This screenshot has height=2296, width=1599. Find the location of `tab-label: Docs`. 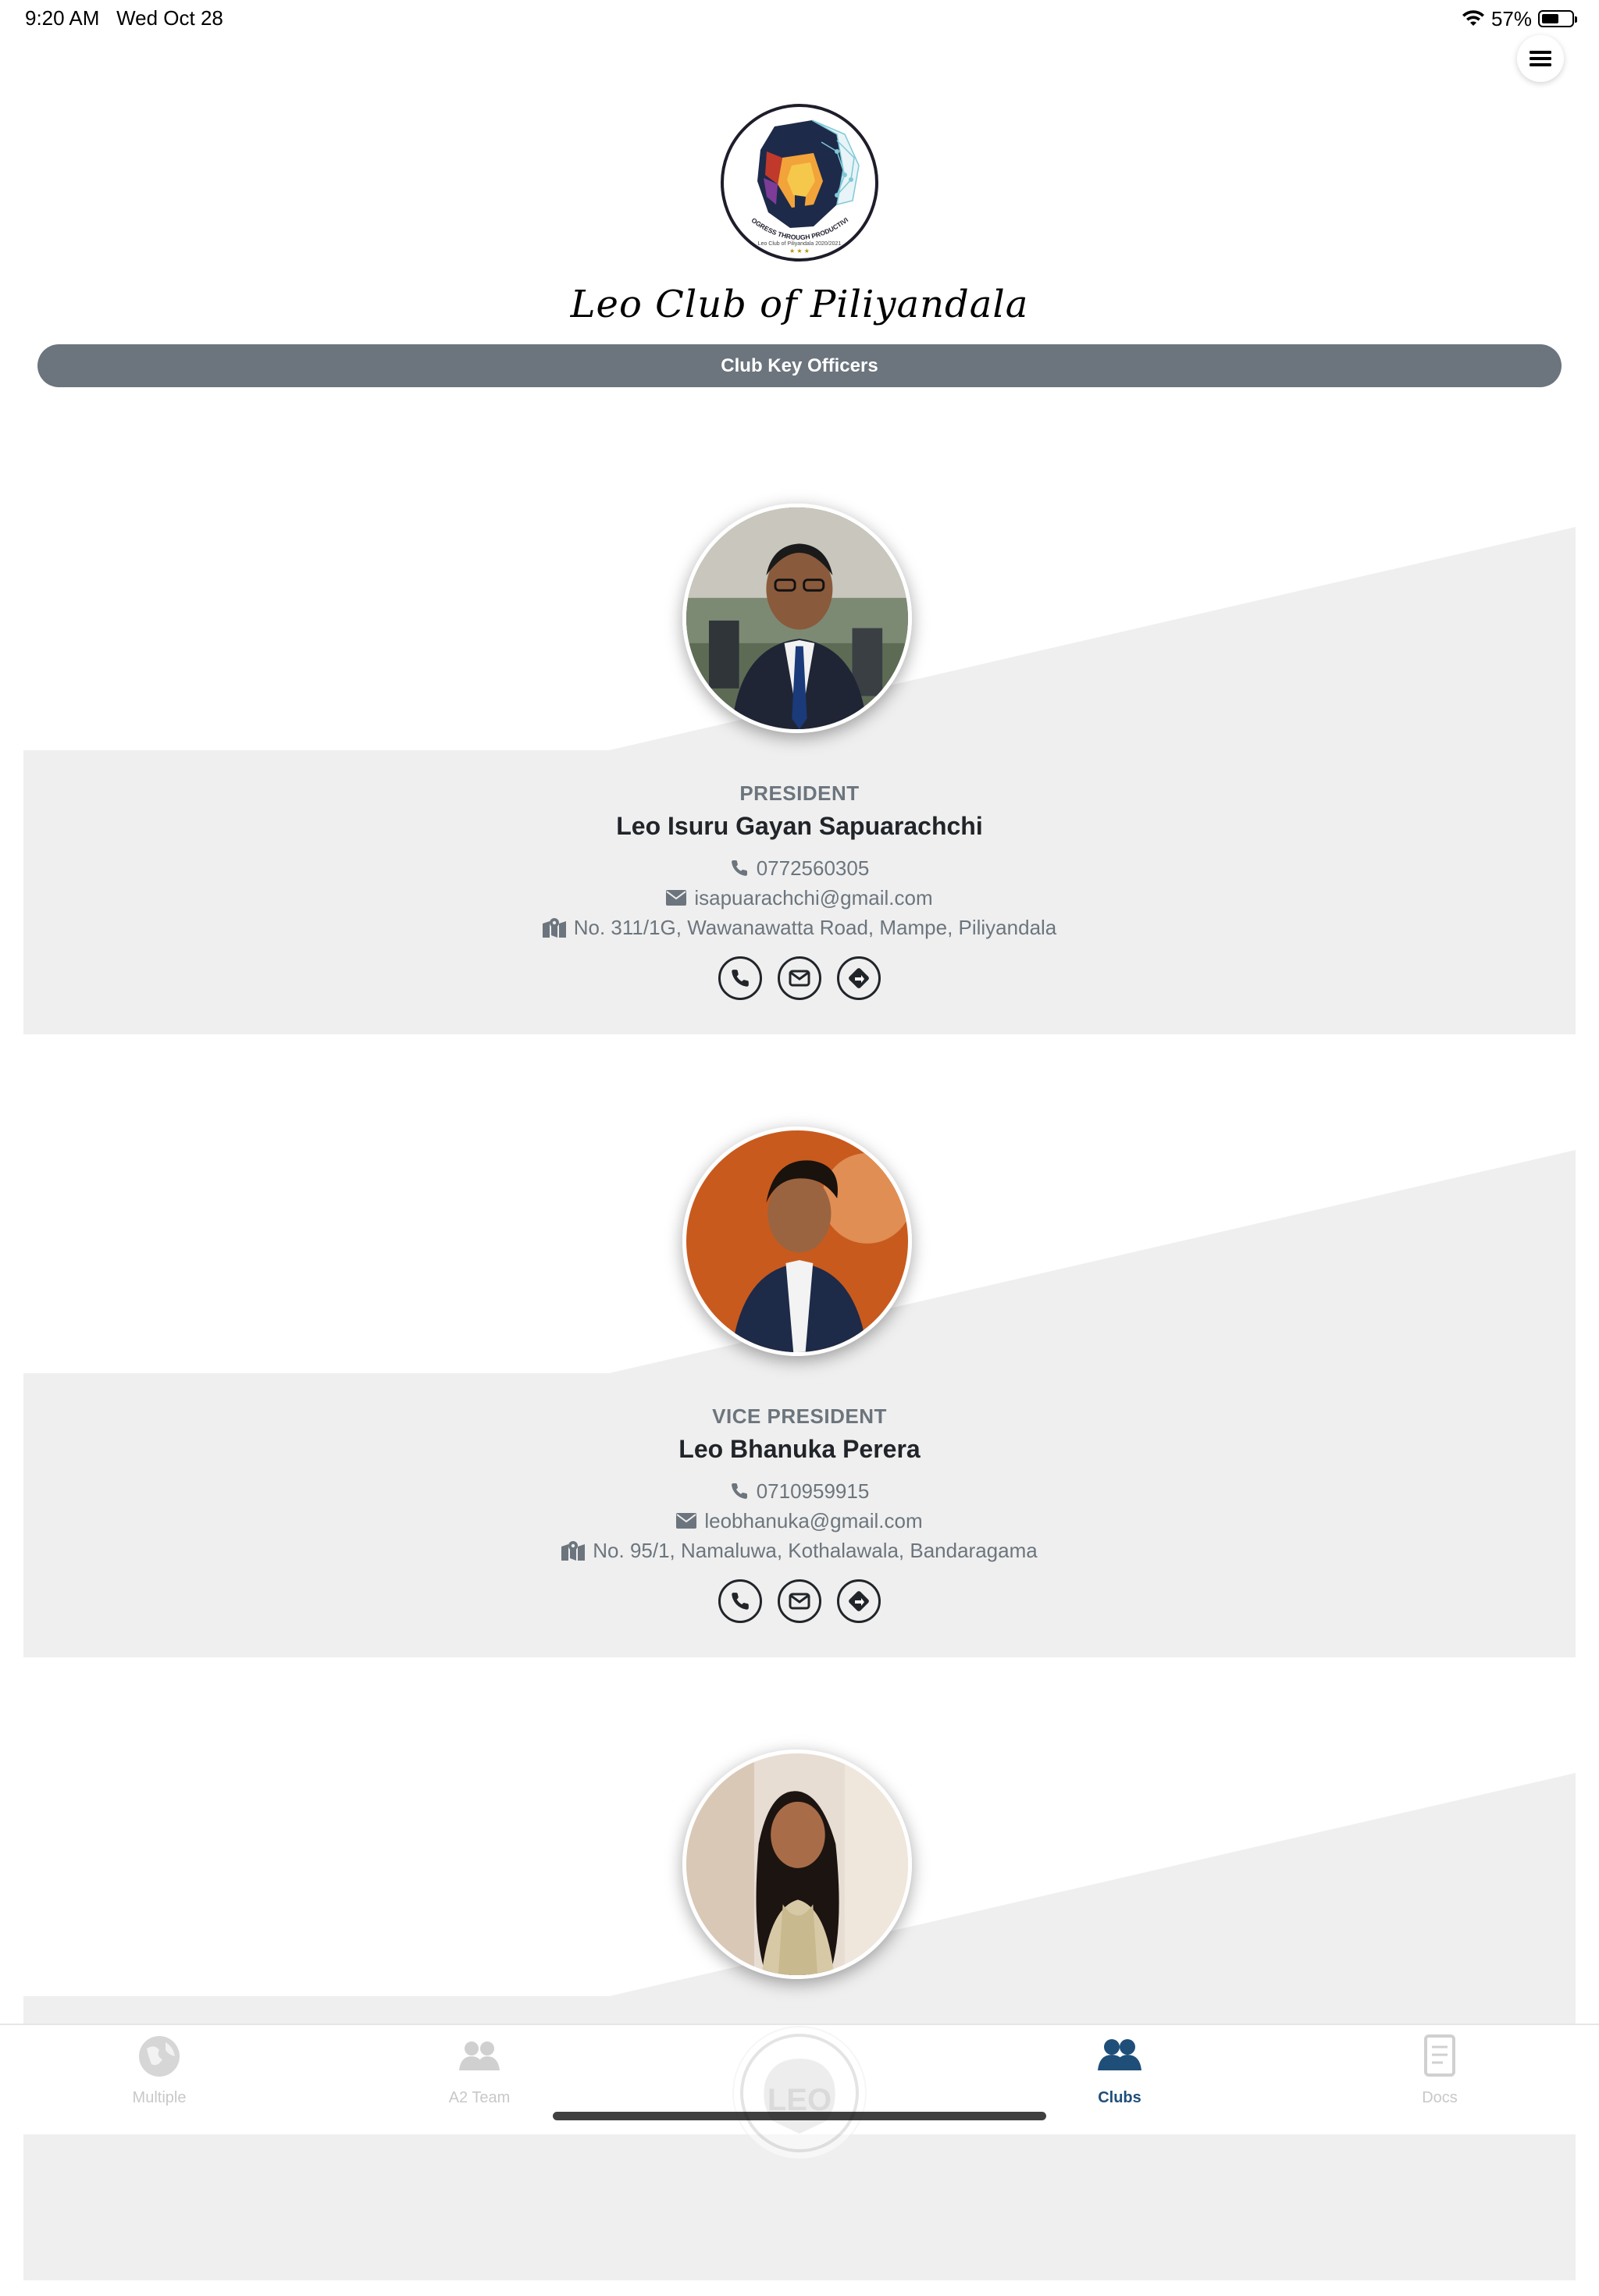

tab-label: Docs is located at coordinates (1440, 2098).